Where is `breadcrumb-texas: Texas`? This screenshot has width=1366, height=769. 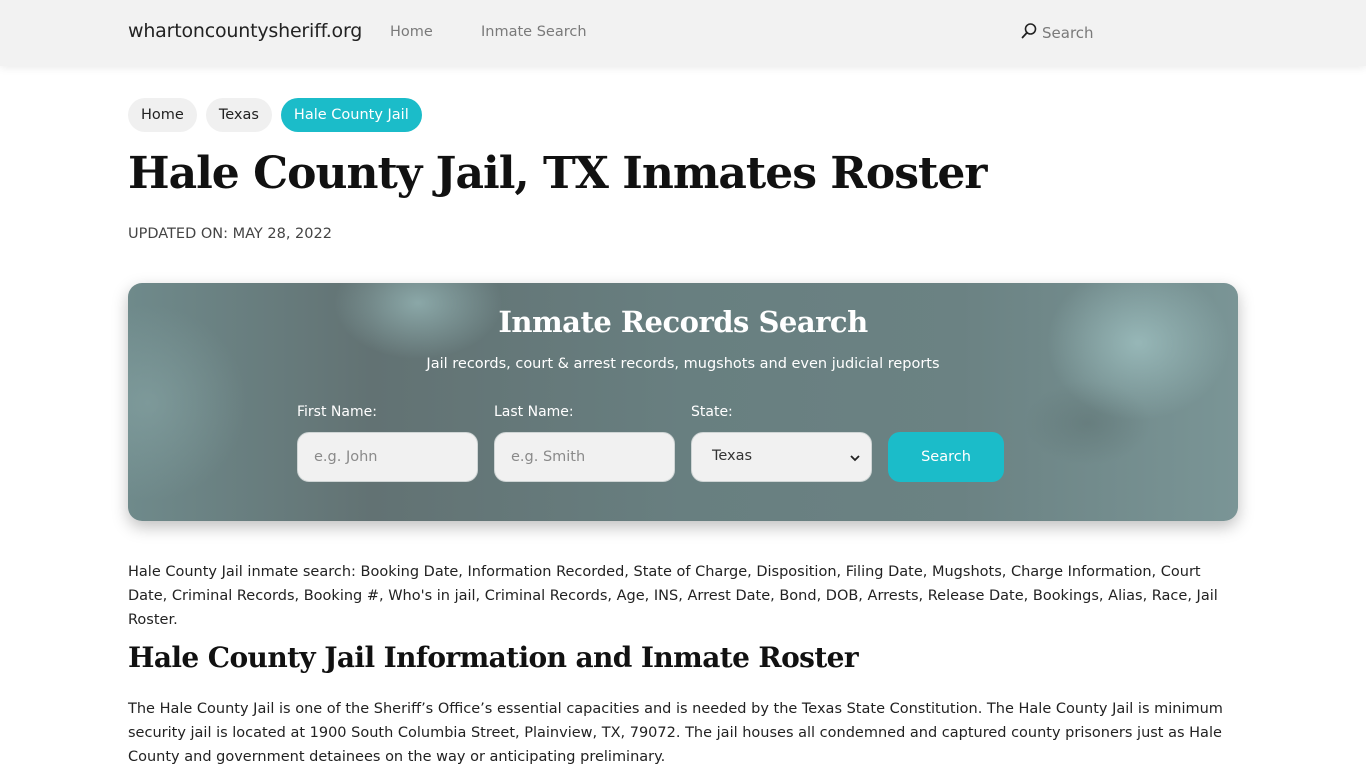
breadcrumb-texas: Texas is located at coordinates (238, 115).